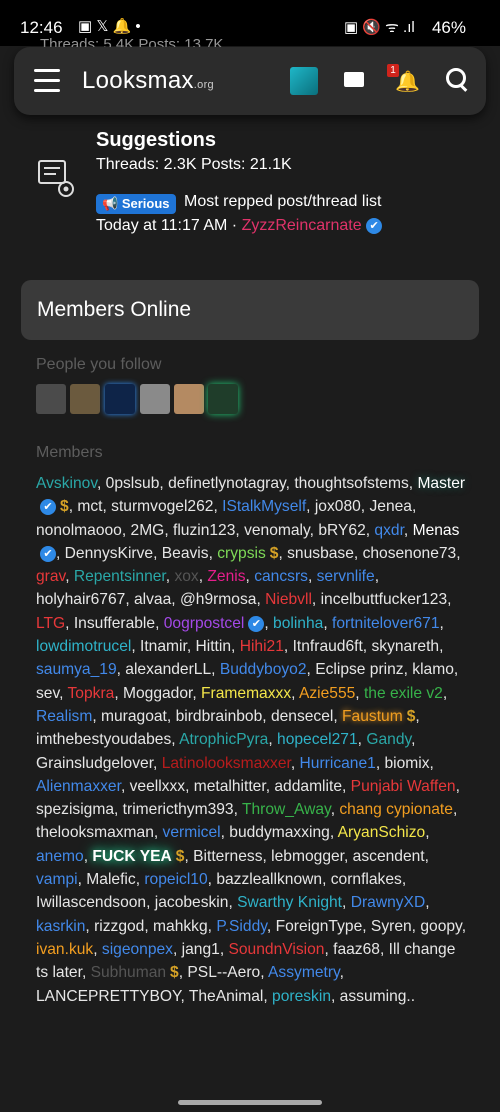 Image resolution: width=500 pixels, height=1112 pixels. Describe the element at coordinates (204, 530) in the screenshot. I see `member-link: fluzin123` at that location.